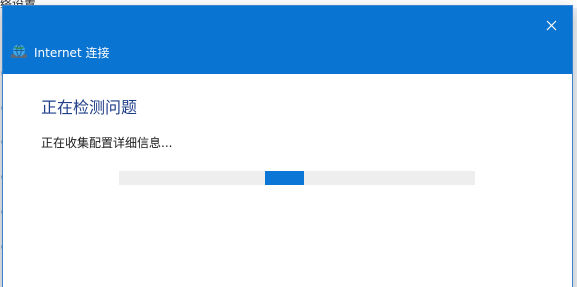  Describe the element at coordinates (284, 178) in the screenshot. I see `progress-indicator` at that location.